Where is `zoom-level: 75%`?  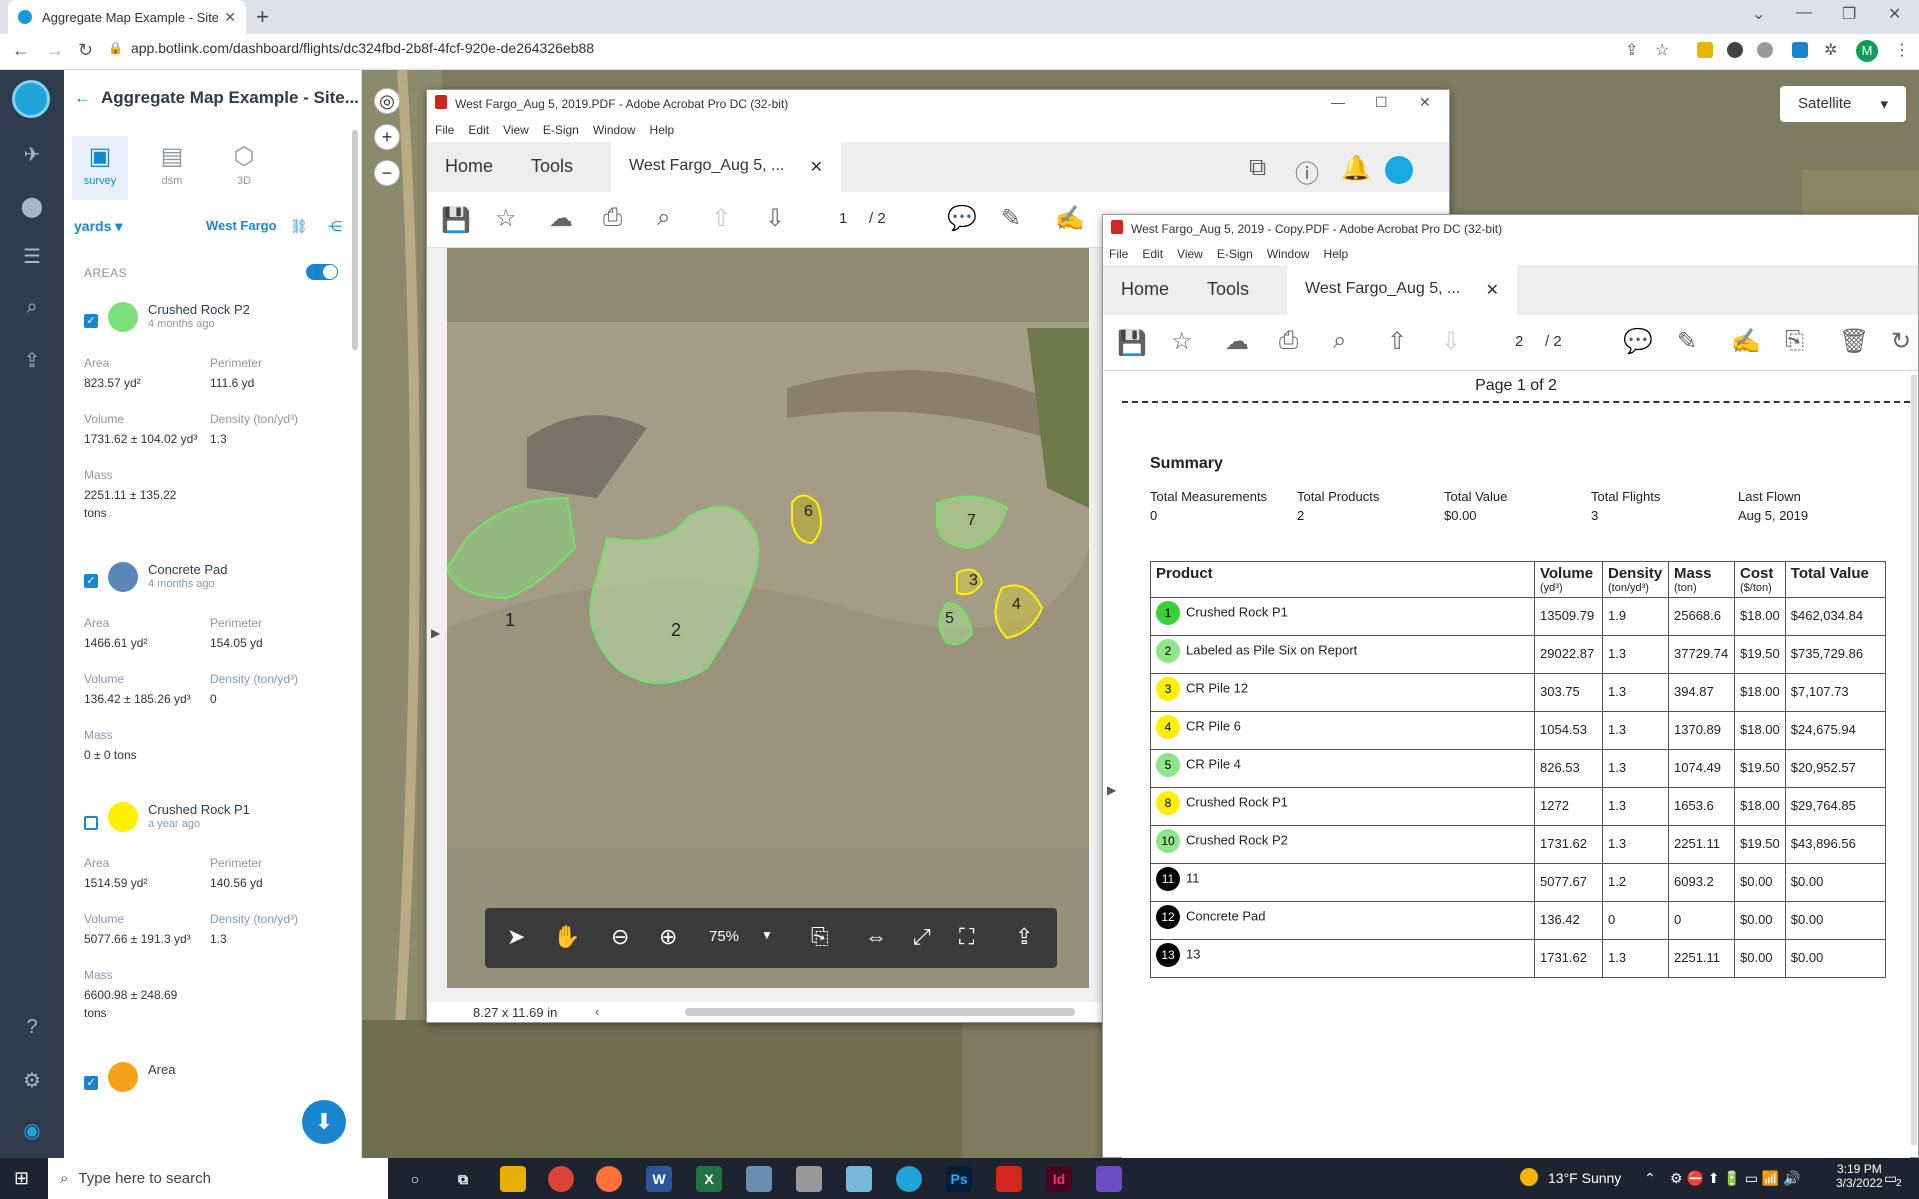 zoom-level: 75% is located at coordinates (724, 936).